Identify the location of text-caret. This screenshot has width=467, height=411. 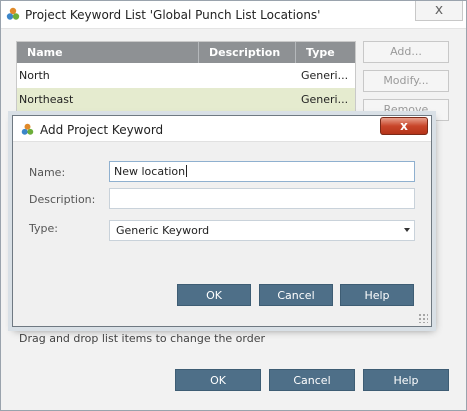
(187, 171).